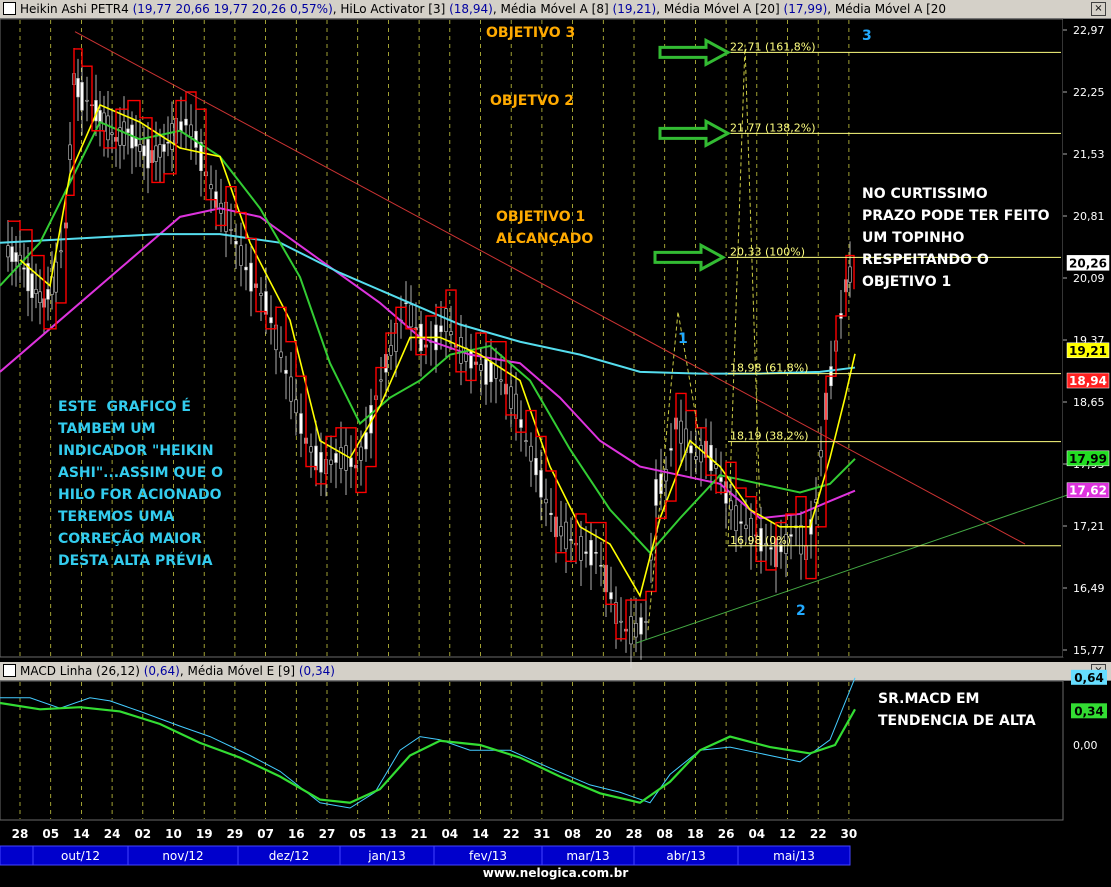 Image resolution: width=1111 pixels, height=887 pixels. What do you see at coordinates (235, 834) in the screenshot?
I see `x-tick-label: 29` at bounding box center [235, 834].